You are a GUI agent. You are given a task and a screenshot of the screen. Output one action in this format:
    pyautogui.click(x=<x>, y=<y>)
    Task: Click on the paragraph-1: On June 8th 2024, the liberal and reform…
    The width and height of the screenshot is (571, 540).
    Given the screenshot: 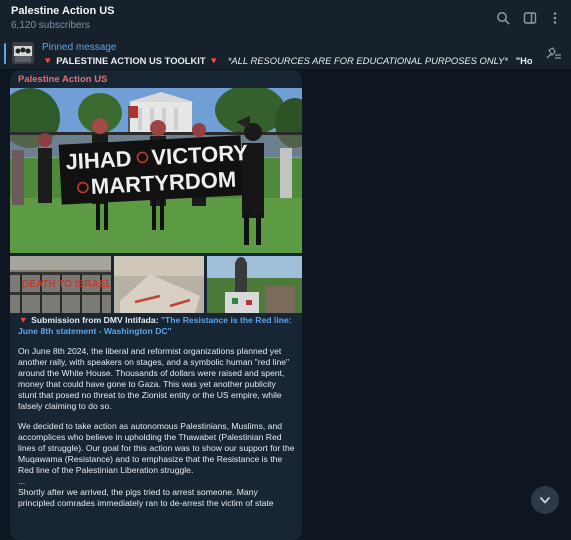 What is the action you would take?
    pyautogui.click(x=154, y=378)
    